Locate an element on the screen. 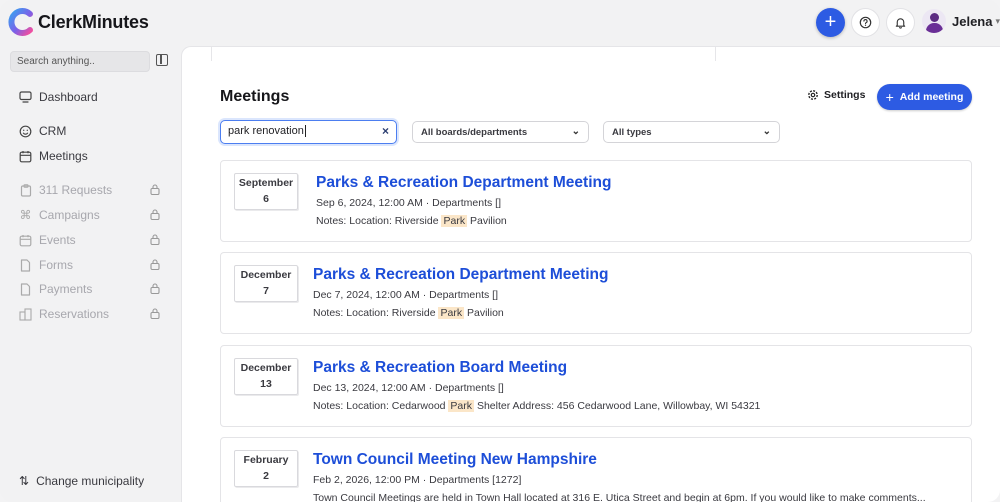  change-municipality-label: Change municipality is located at coordinates (90, 481).